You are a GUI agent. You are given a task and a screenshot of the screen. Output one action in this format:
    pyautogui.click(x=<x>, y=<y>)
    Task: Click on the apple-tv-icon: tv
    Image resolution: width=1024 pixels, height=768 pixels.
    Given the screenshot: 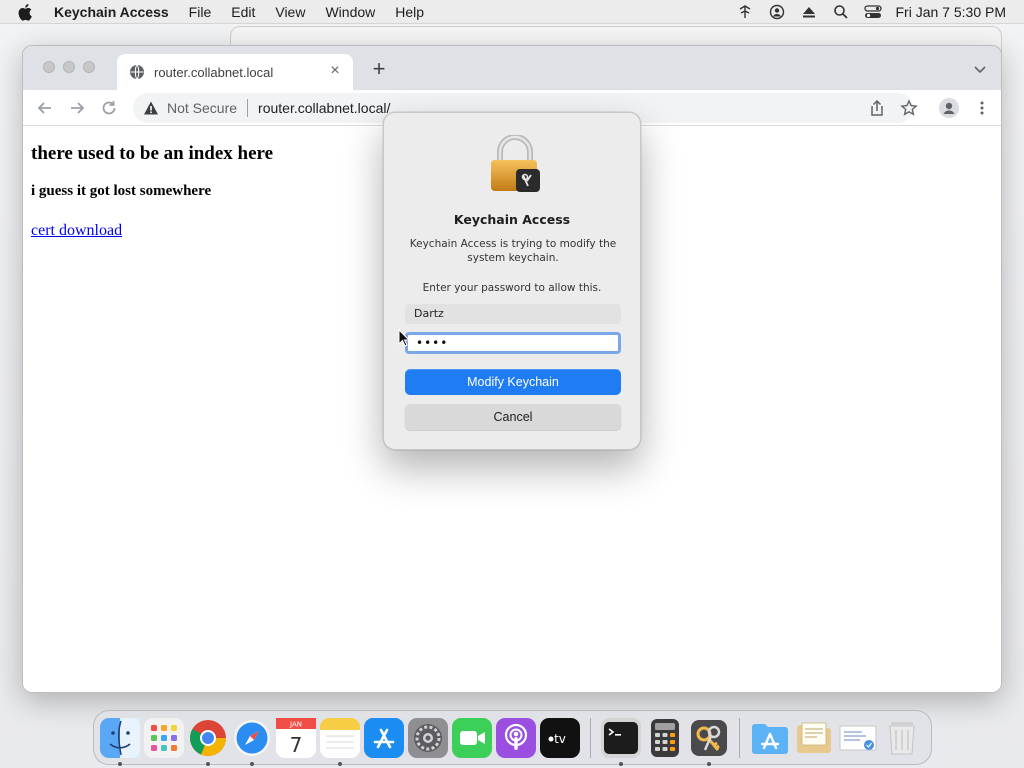 What is the action you would take?
    pyautogui.click(x=560, y=737)
    